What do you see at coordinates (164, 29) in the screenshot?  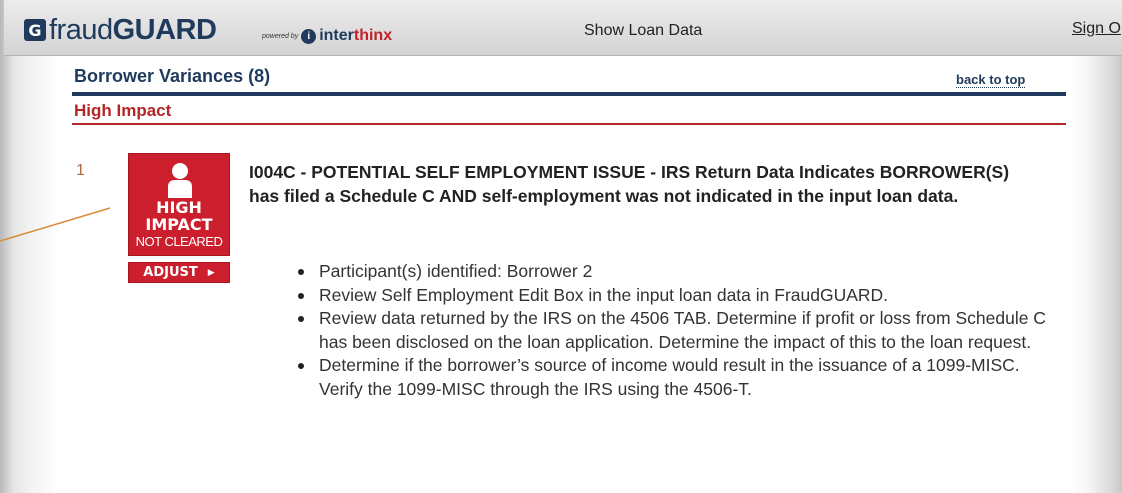 I see `logo-guard-text: GUARD` at bounding box center [164, 29].